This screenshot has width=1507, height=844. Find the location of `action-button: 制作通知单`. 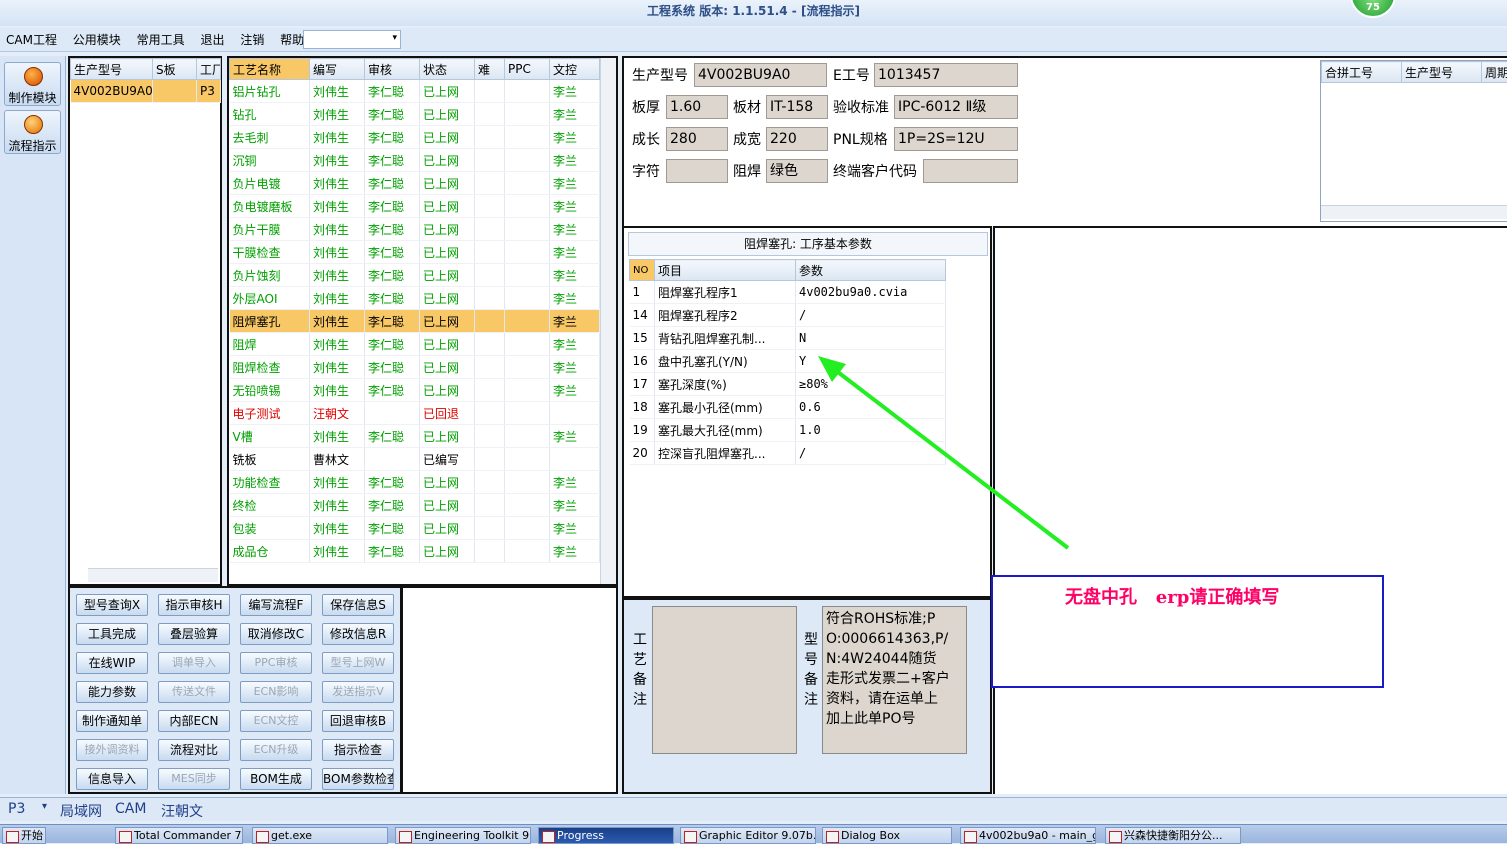

action-button: 制作通知单 is located at coordinates (112, 721).